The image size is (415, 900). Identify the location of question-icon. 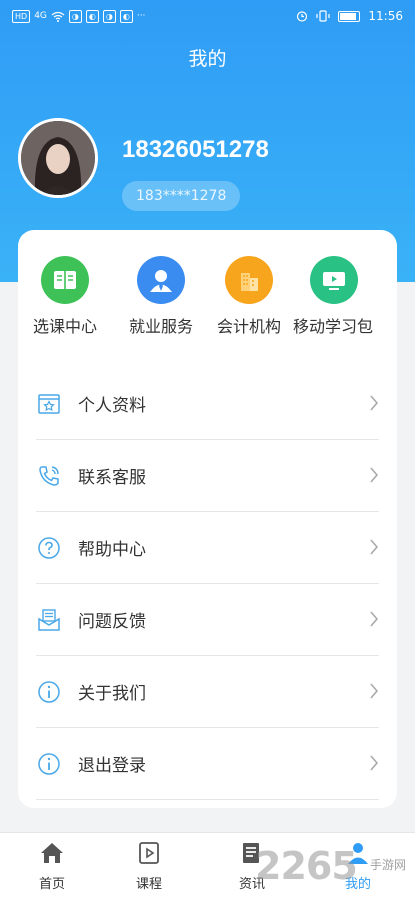
(49, 548).